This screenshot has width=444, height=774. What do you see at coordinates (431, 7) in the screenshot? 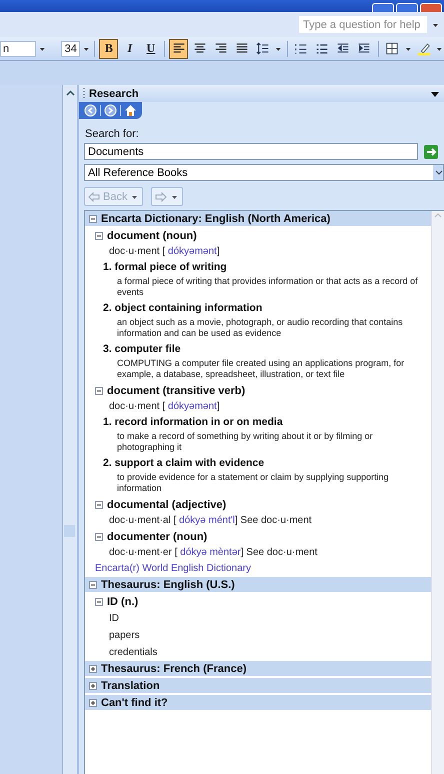
I see `close-button` at bounding box center [431, 7].